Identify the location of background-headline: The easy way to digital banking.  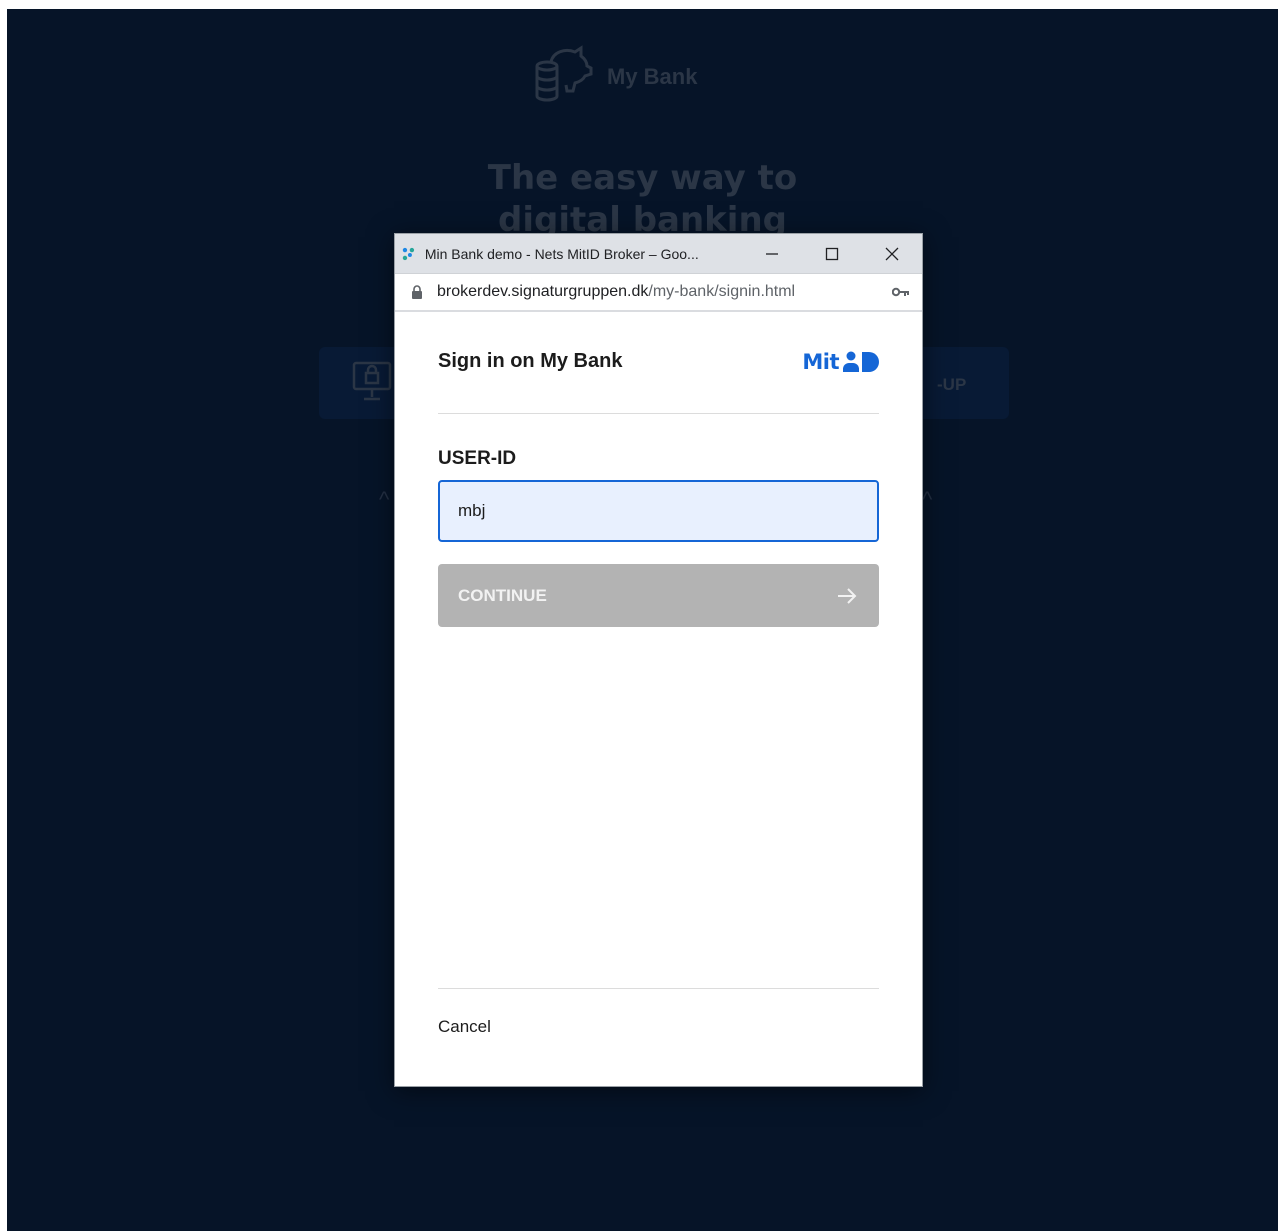
(642, 199).